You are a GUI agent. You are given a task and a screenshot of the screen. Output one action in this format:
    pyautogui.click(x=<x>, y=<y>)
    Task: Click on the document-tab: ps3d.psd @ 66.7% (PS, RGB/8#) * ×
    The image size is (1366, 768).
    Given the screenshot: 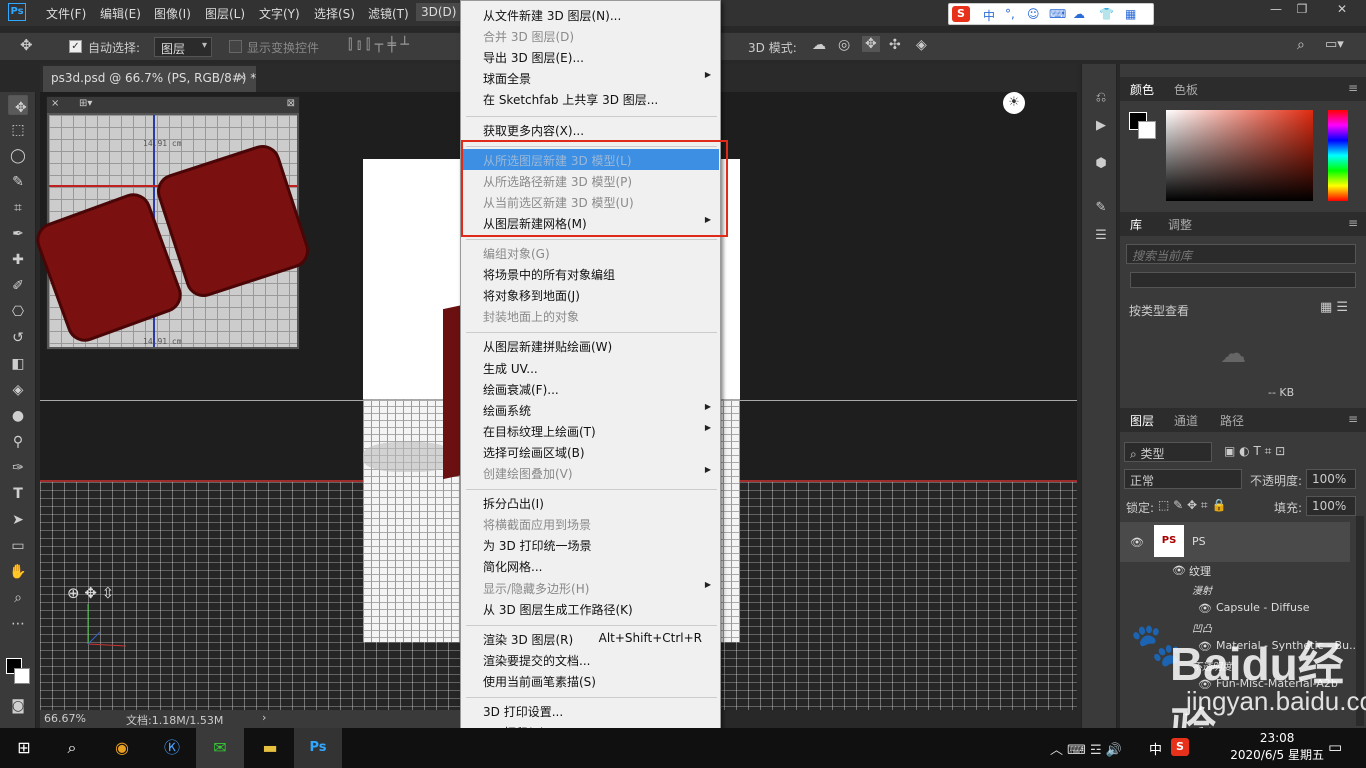 What is the action you would take?
    pyautogui.click(x=149, y=79)
    